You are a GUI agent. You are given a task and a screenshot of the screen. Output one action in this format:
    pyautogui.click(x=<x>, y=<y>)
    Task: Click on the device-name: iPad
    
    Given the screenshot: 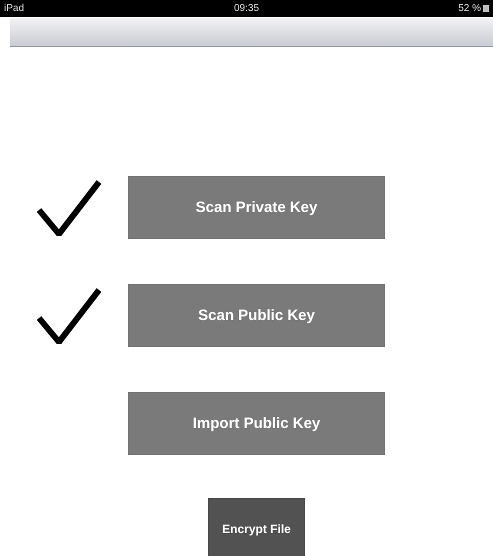 What is the action you would take?
    pyautogui.click(x=14, y=8)
    